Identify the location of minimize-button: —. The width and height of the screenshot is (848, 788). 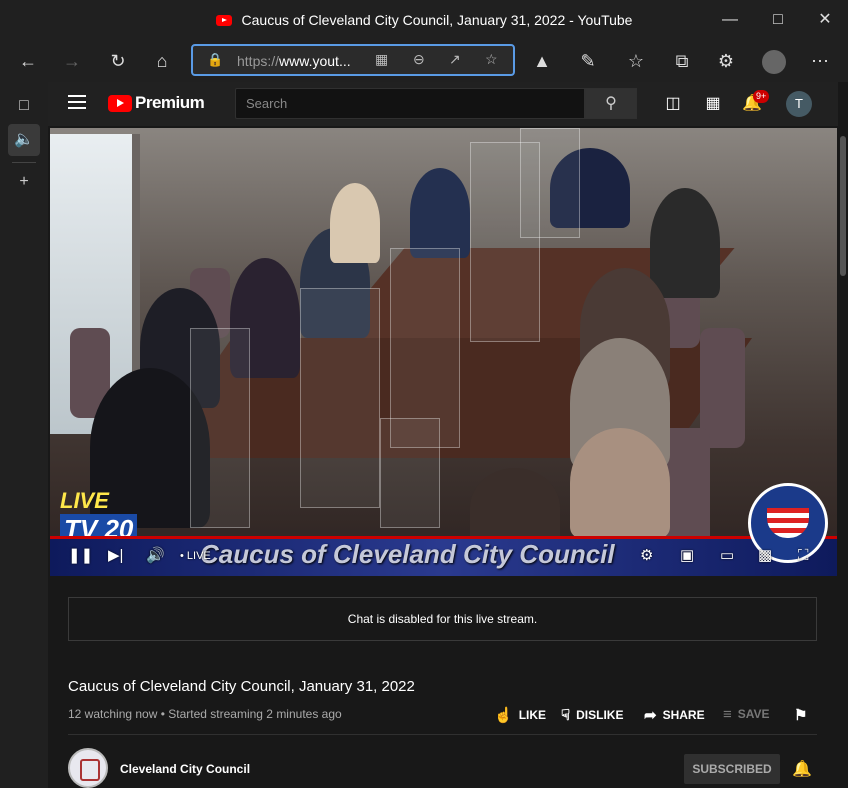
(730, 20).